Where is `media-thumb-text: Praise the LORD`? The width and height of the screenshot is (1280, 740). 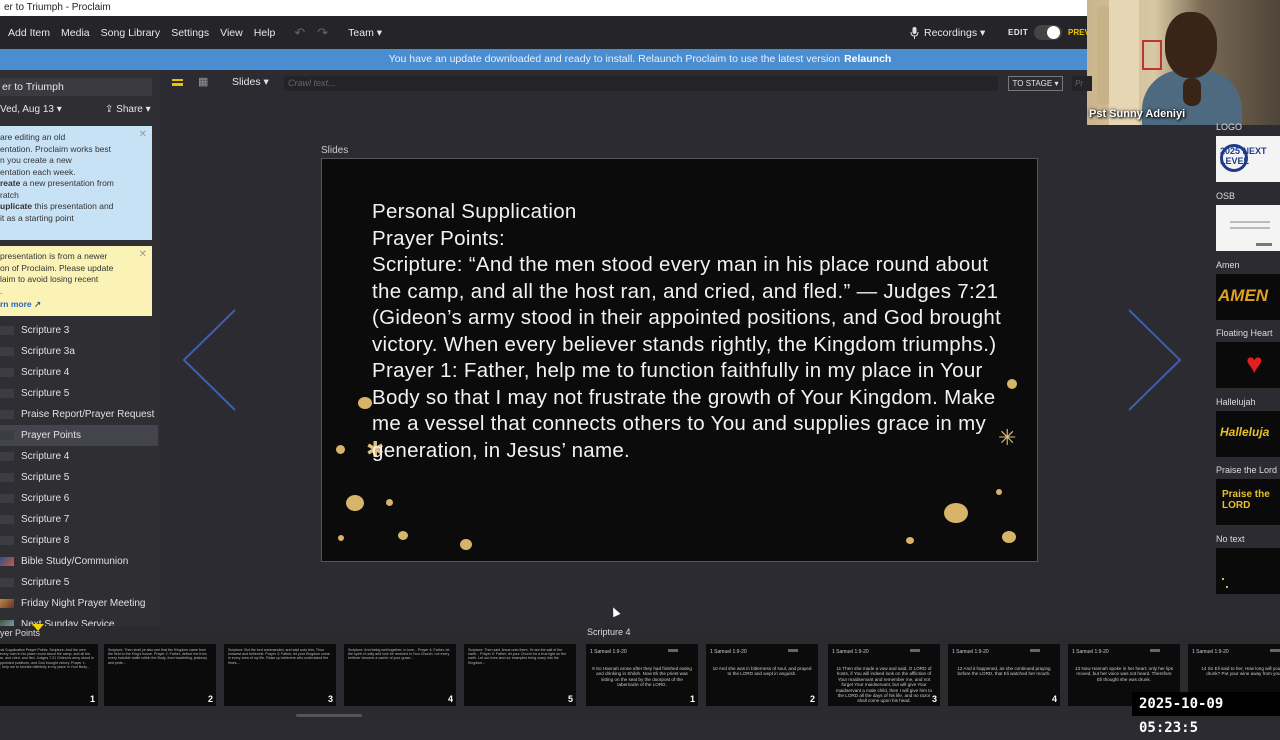
media-thumb-text: Praise the LORD is located at coordinates (1246, 500).